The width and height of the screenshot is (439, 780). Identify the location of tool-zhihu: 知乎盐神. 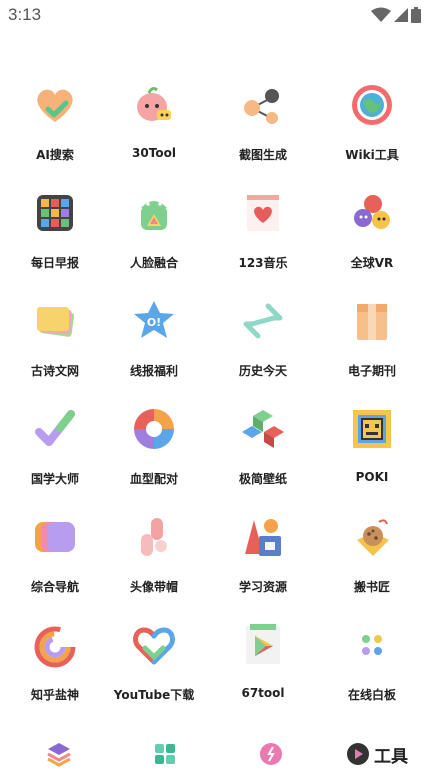
(55, 666).